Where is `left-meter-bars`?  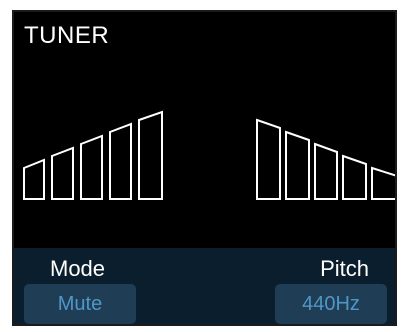 left-meter-bars is located at coordinates (93, 155).